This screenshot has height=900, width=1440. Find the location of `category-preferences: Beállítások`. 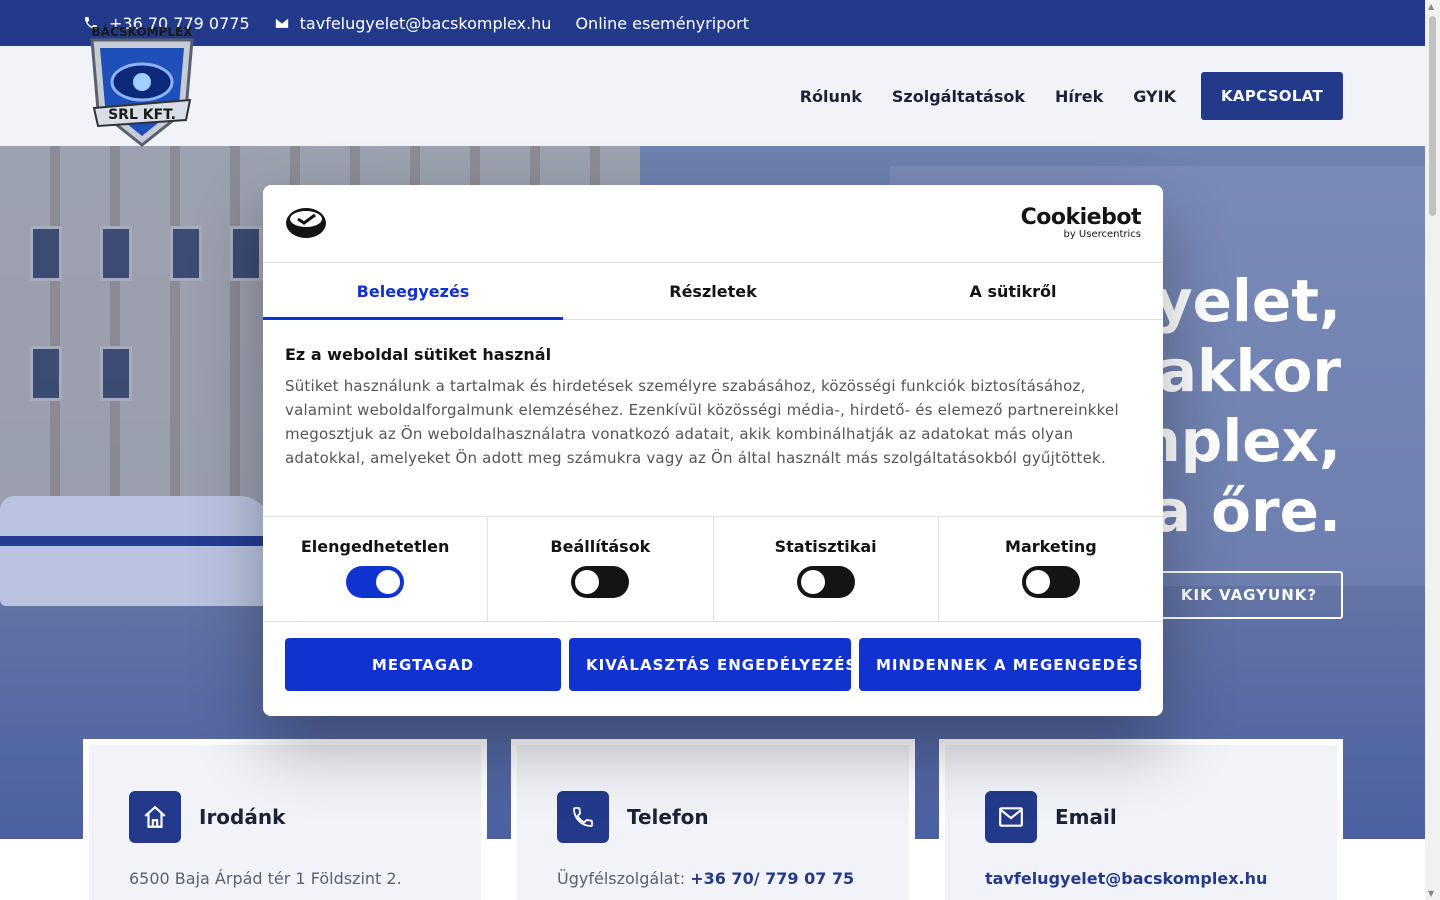

category-preferences: Beállítások is located at coordinates (601, 569).